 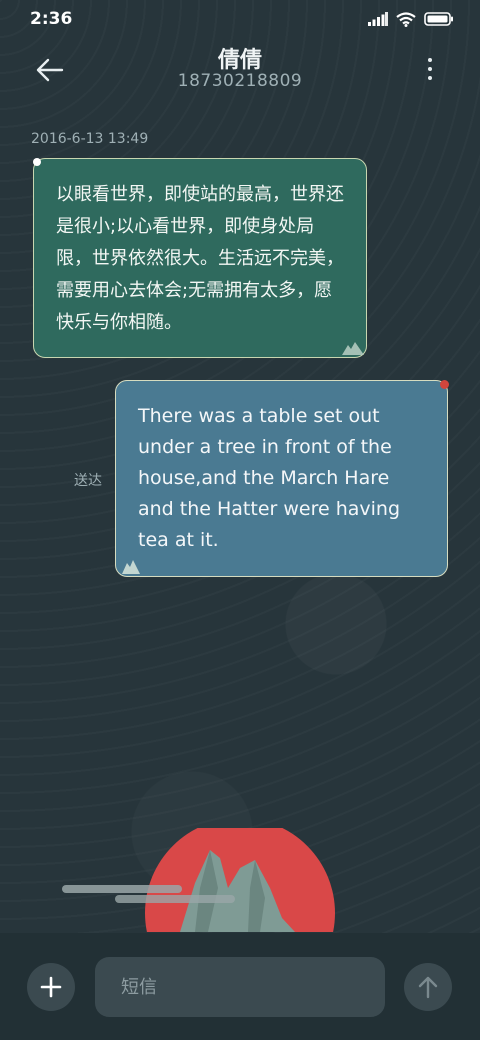 What do you see at coordinates (438, 19) in the screenshot?
I see `battery-icon` at bounding box center [438, 19].